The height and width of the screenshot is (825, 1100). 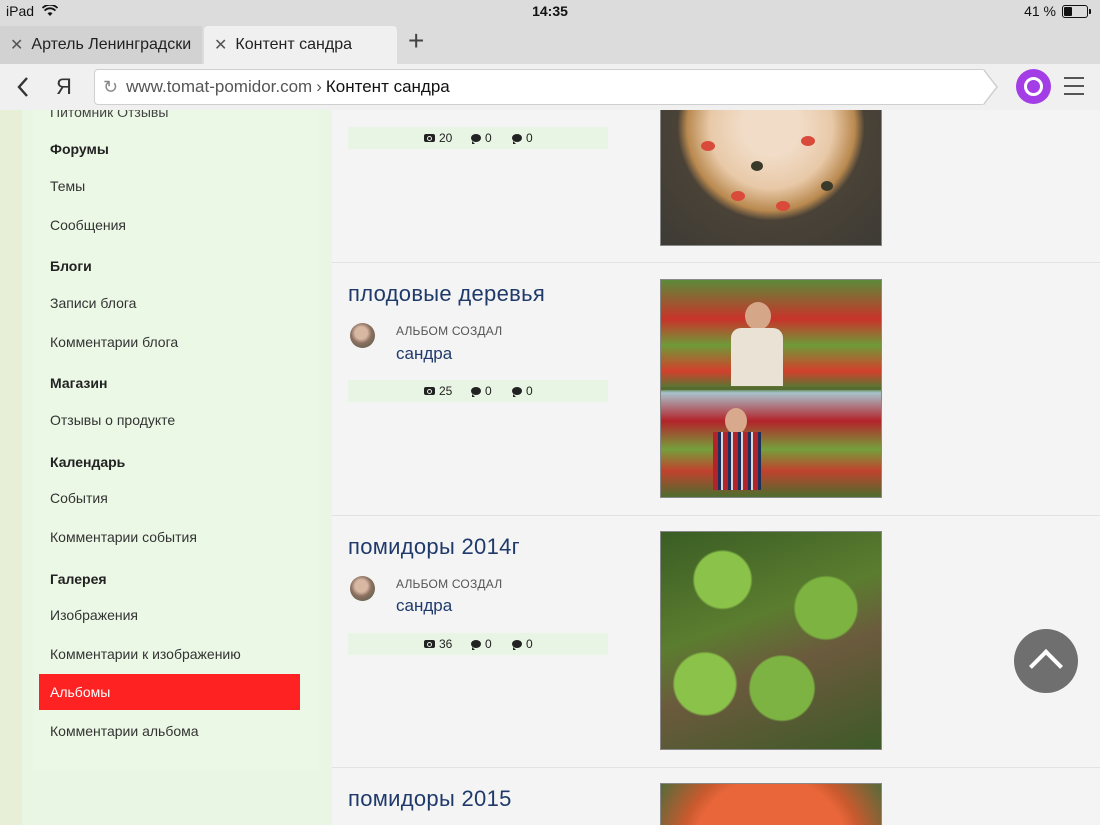 What do you see at coordinates (1046, 666) in the screenshot?
I see `chevron-up-icon` at bounding box center [1046, 666].